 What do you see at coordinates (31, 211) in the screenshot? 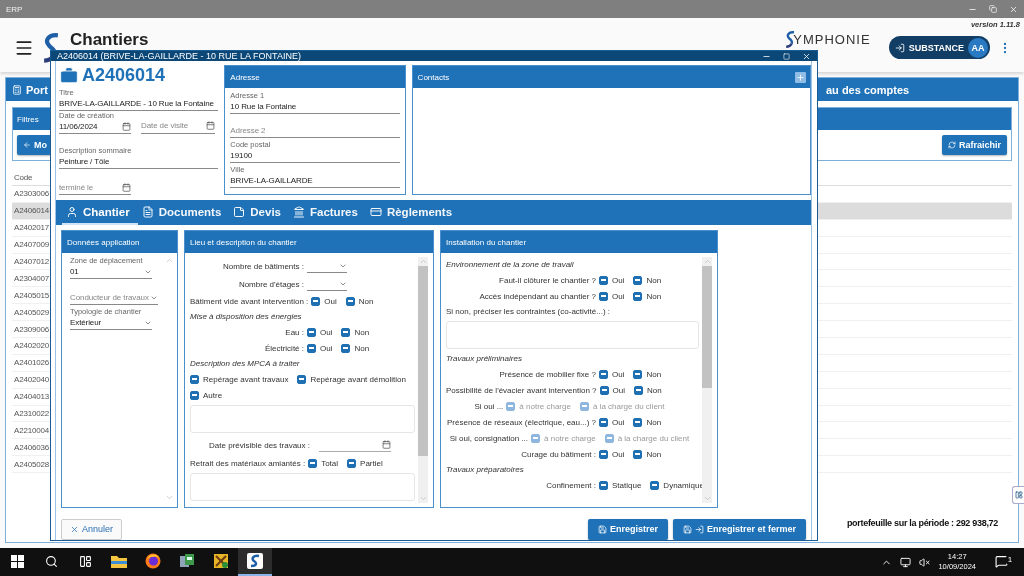
I see `table-cell-text: A2406014` at bounding box center [31, 211].